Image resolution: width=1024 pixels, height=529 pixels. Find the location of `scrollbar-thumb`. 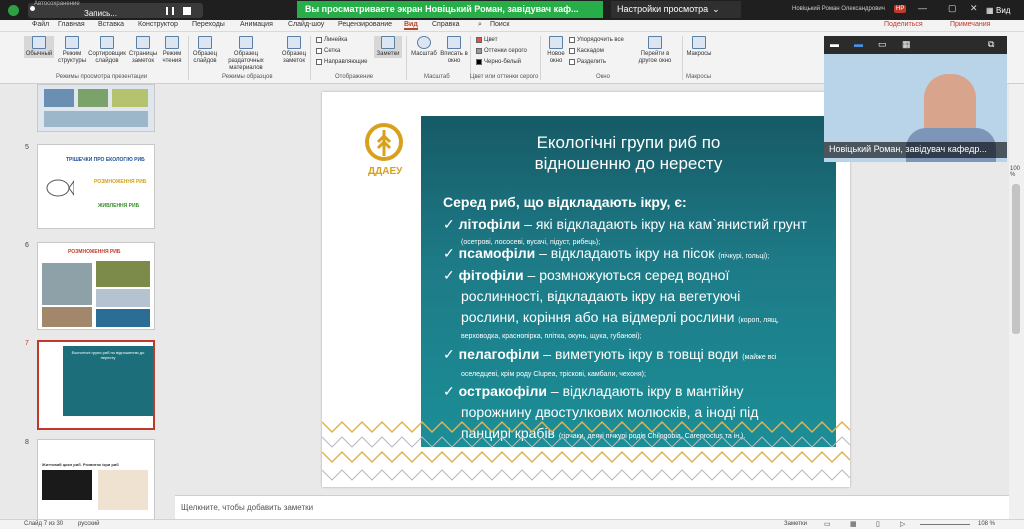

scrollbar-thumb is located at coordinates (1016, 259).